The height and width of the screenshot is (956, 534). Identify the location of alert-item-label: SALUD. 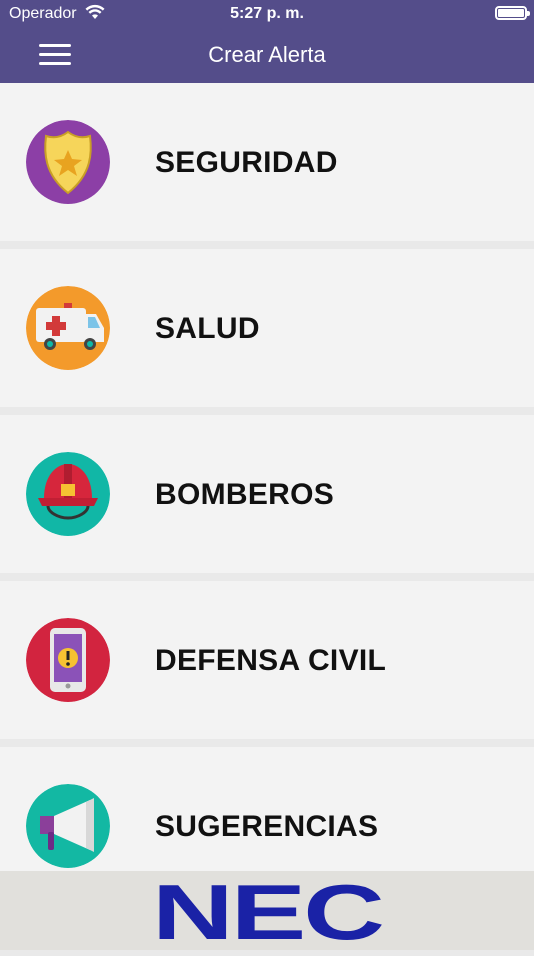
(207, 328).